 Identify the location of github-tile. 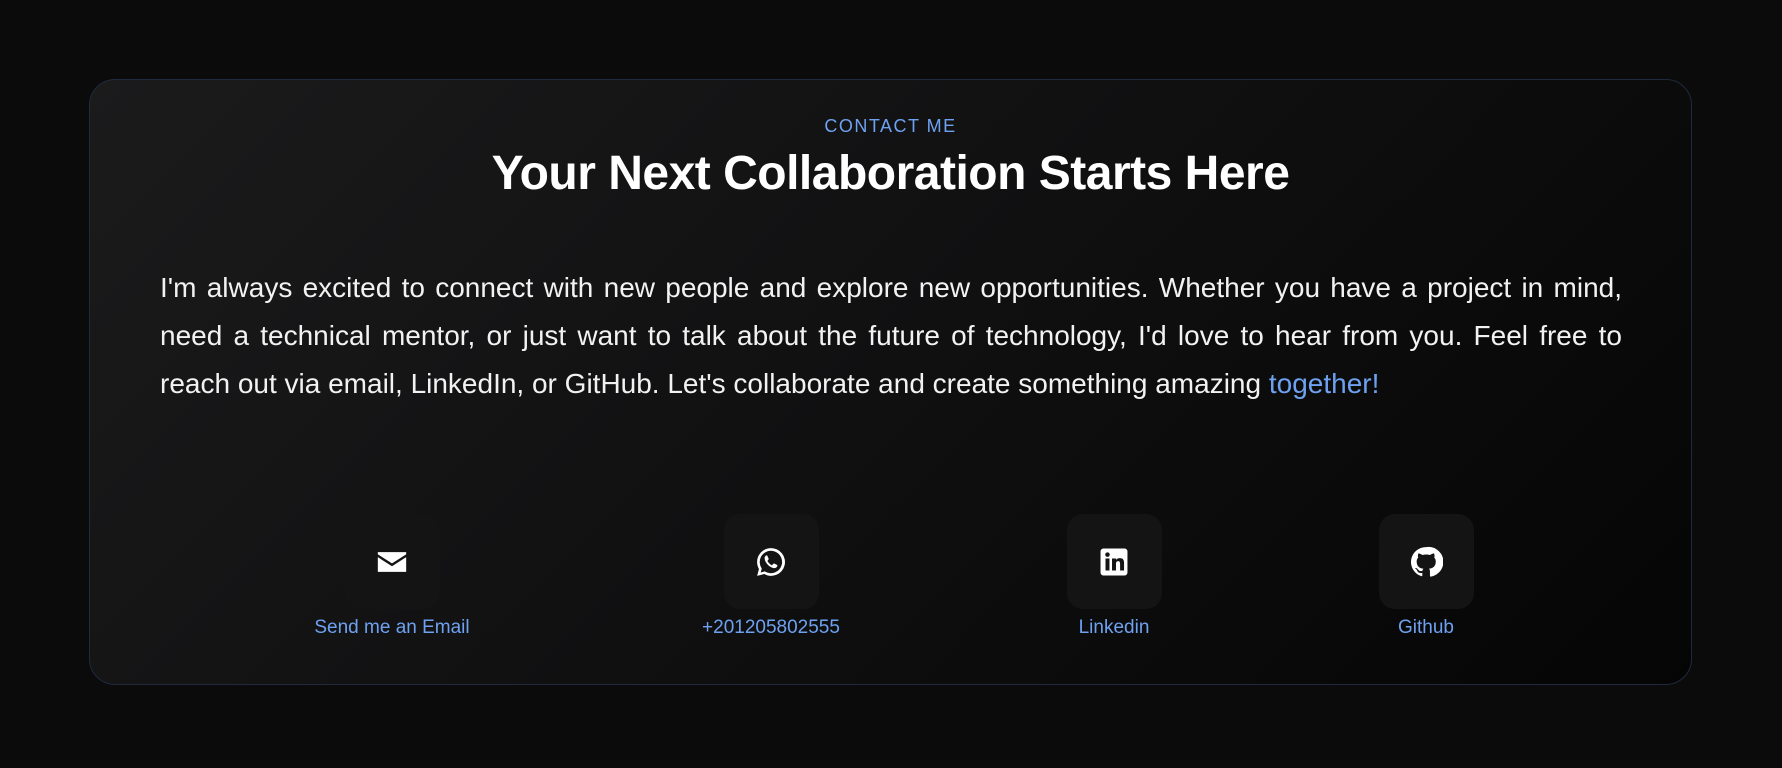
(1426, 561).